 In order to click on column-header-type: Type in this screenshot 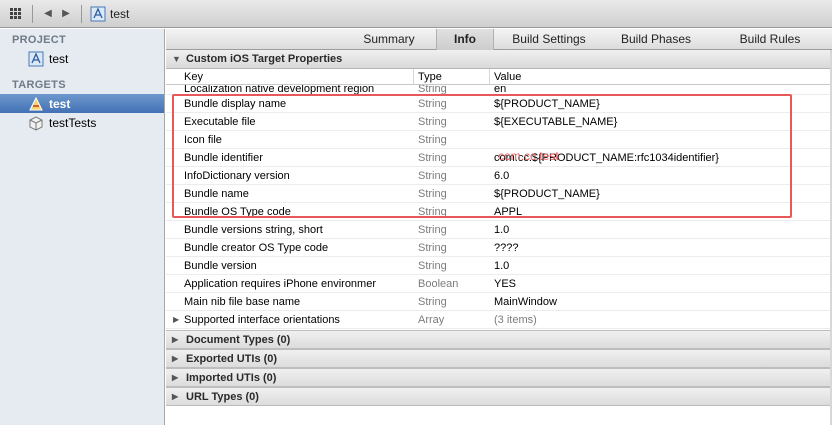, I will do `click(452, 76)`.